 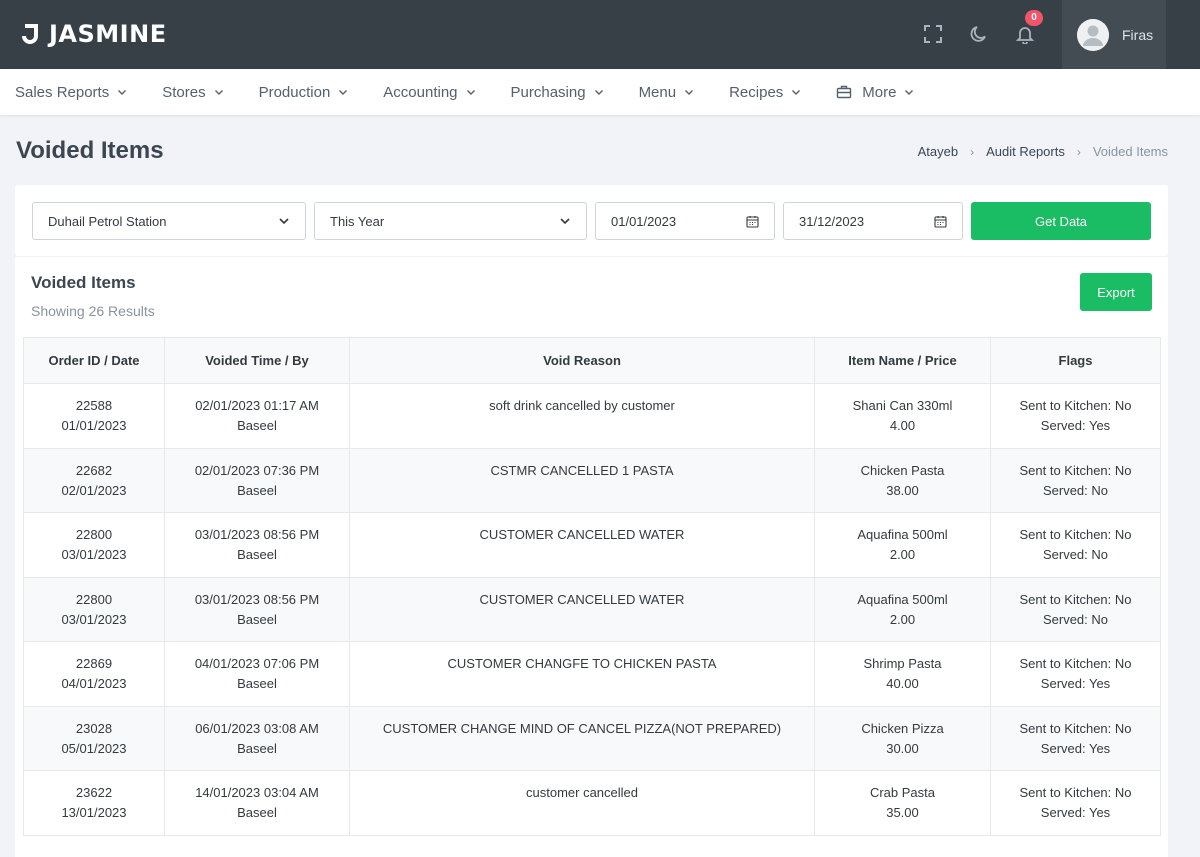 What do you see at coordinates (902, 360) in the screenshot?
I see `column-header: Item Name / Price` at bounding box center [902, 360].